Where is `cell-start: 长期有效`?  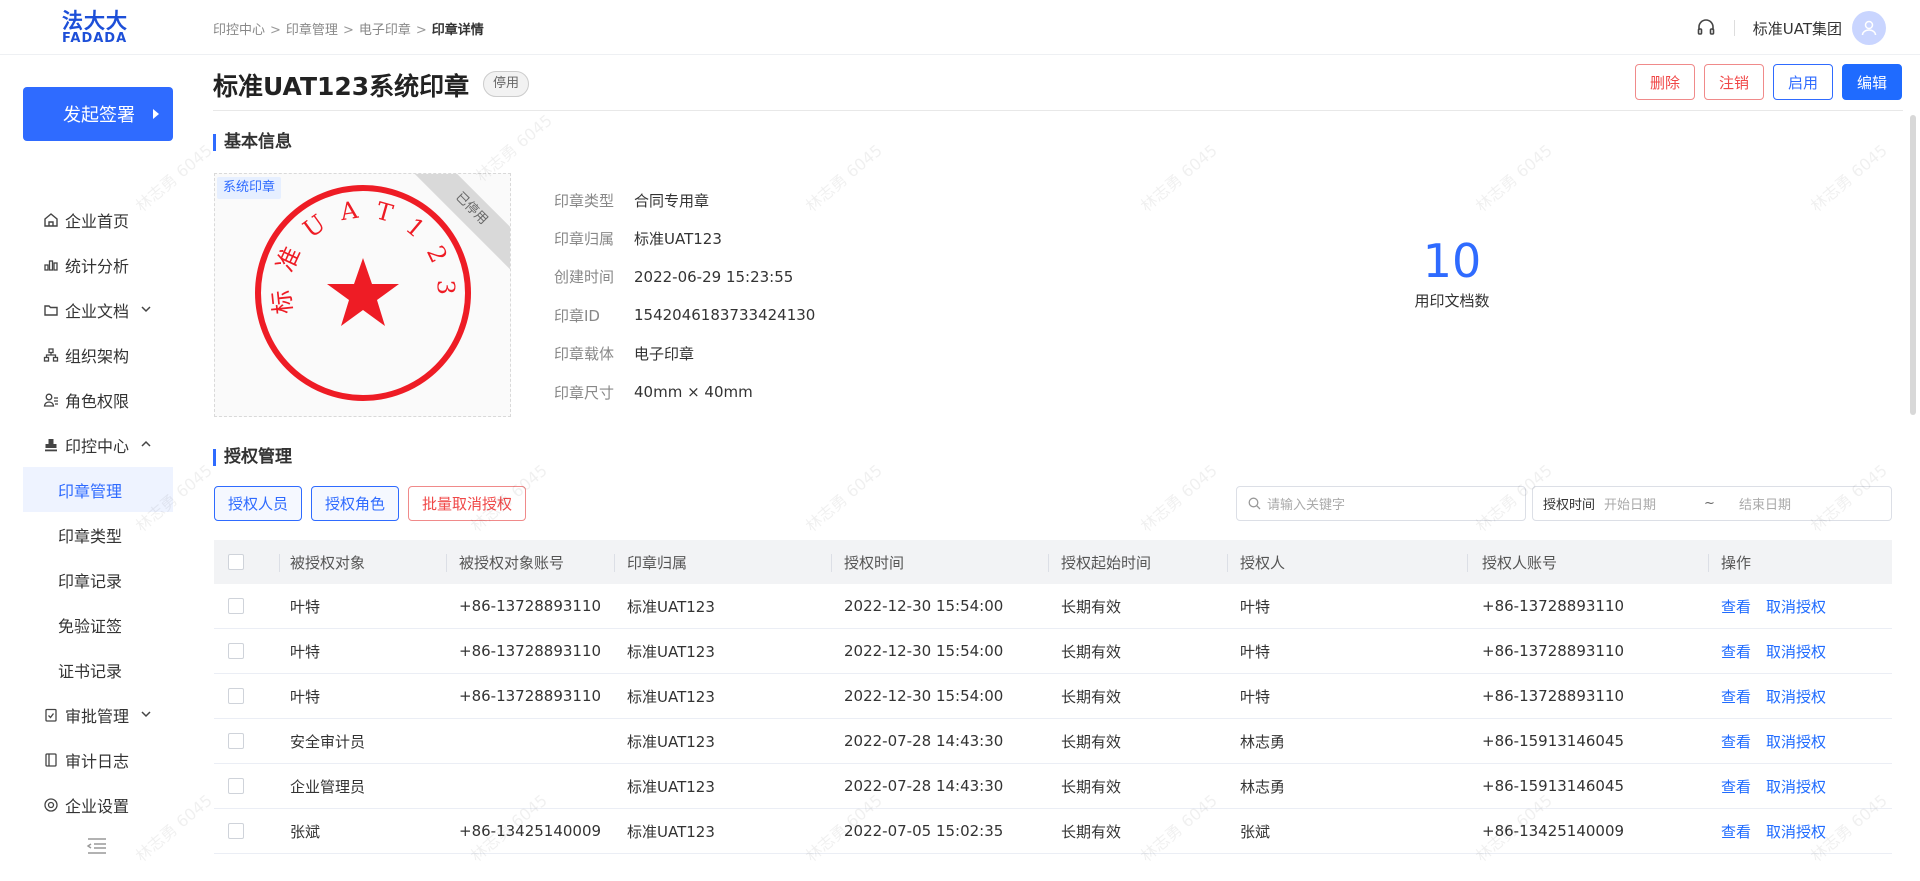 cell-start: 长期有效 is located at coordinates (1091, 741).